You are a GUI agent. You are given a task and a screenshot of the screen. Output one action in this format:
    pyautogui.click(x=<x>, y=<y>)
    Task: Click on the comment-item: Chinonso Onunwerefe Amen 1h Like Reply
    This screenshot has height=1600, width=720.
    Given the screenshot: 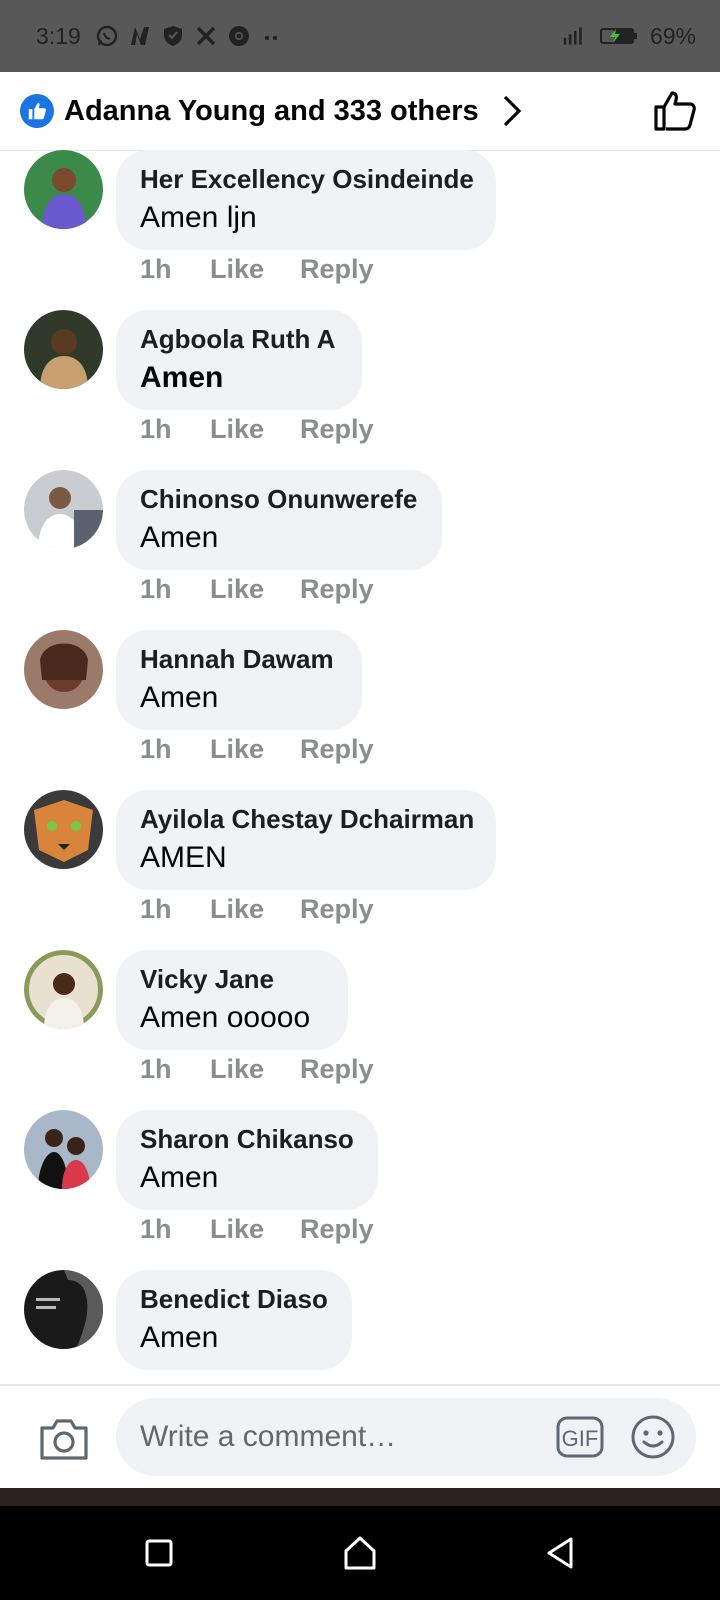 What is the action you would take?
    pyautogui.click(x=360, y=552)
    